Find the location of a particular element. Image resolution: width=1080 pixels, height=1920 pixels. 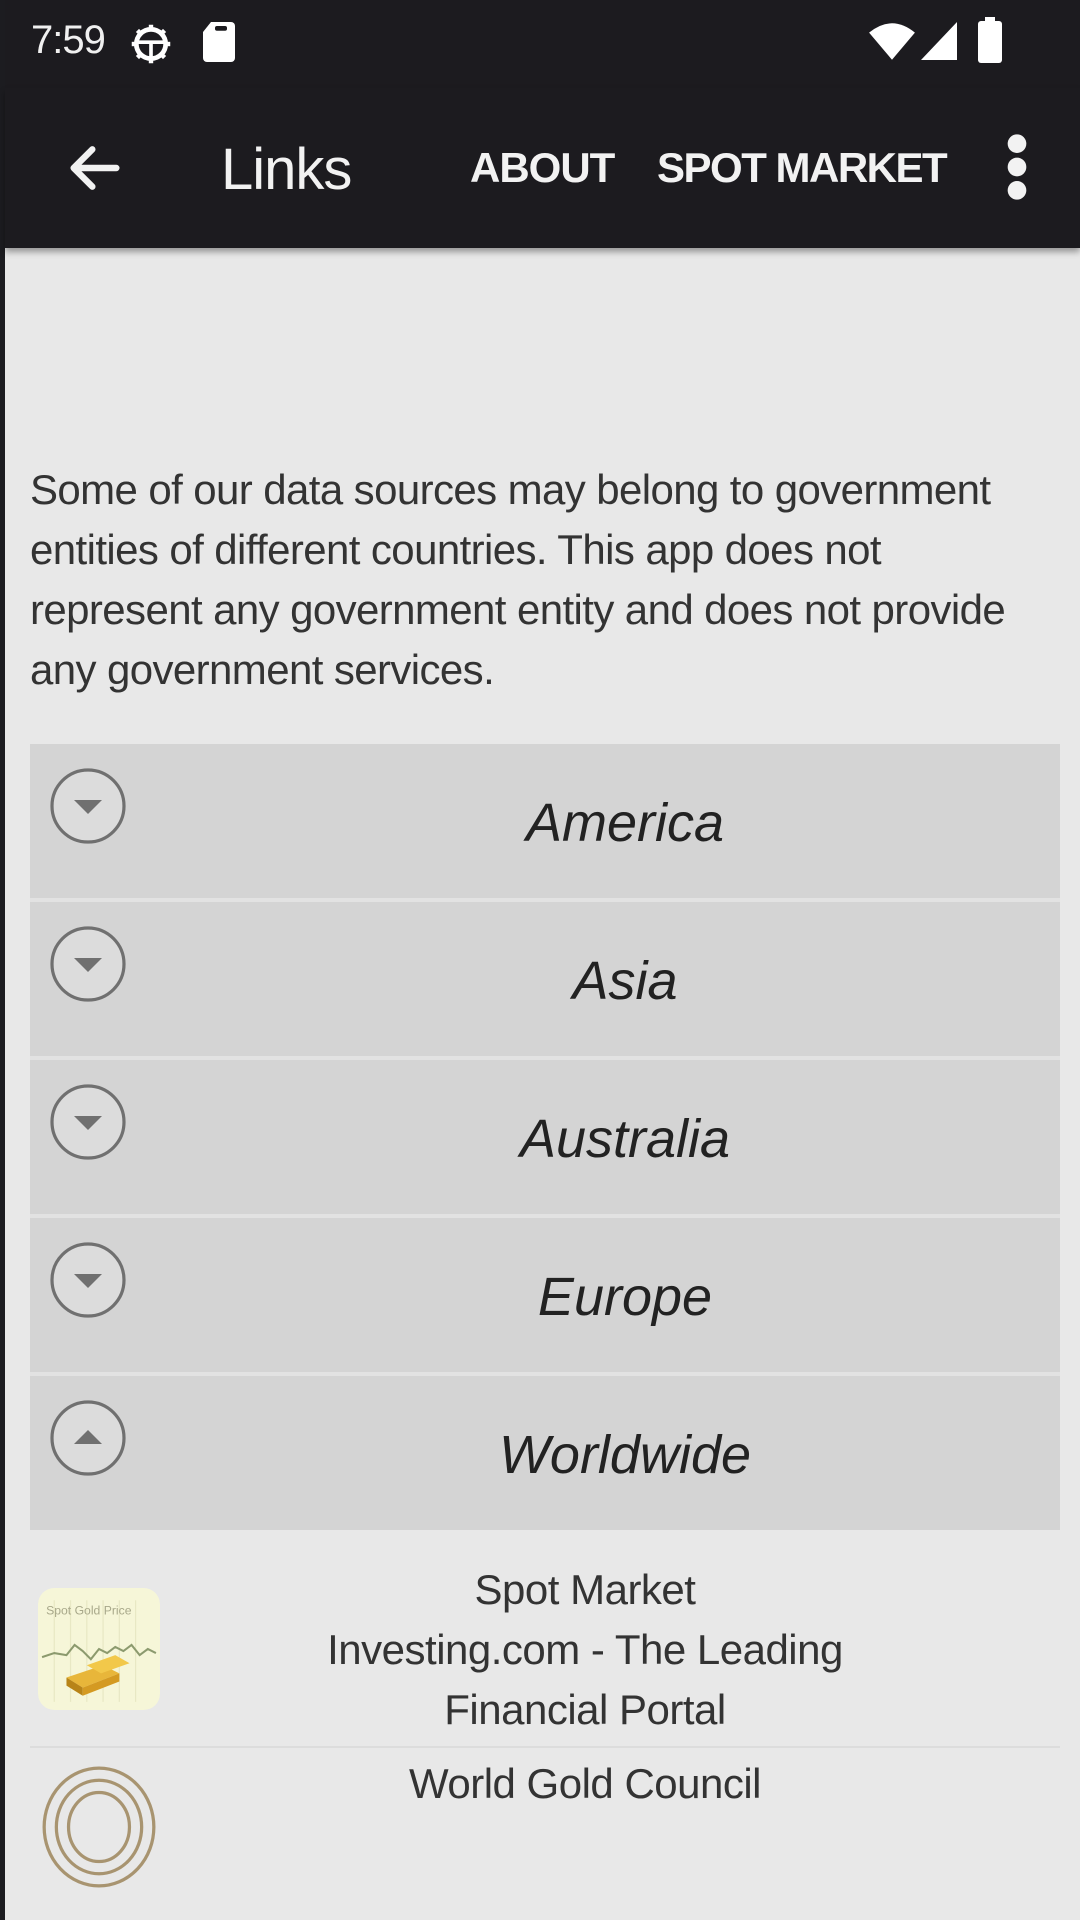

link-line: Financial Portal is located at coordinates (585, 1709).